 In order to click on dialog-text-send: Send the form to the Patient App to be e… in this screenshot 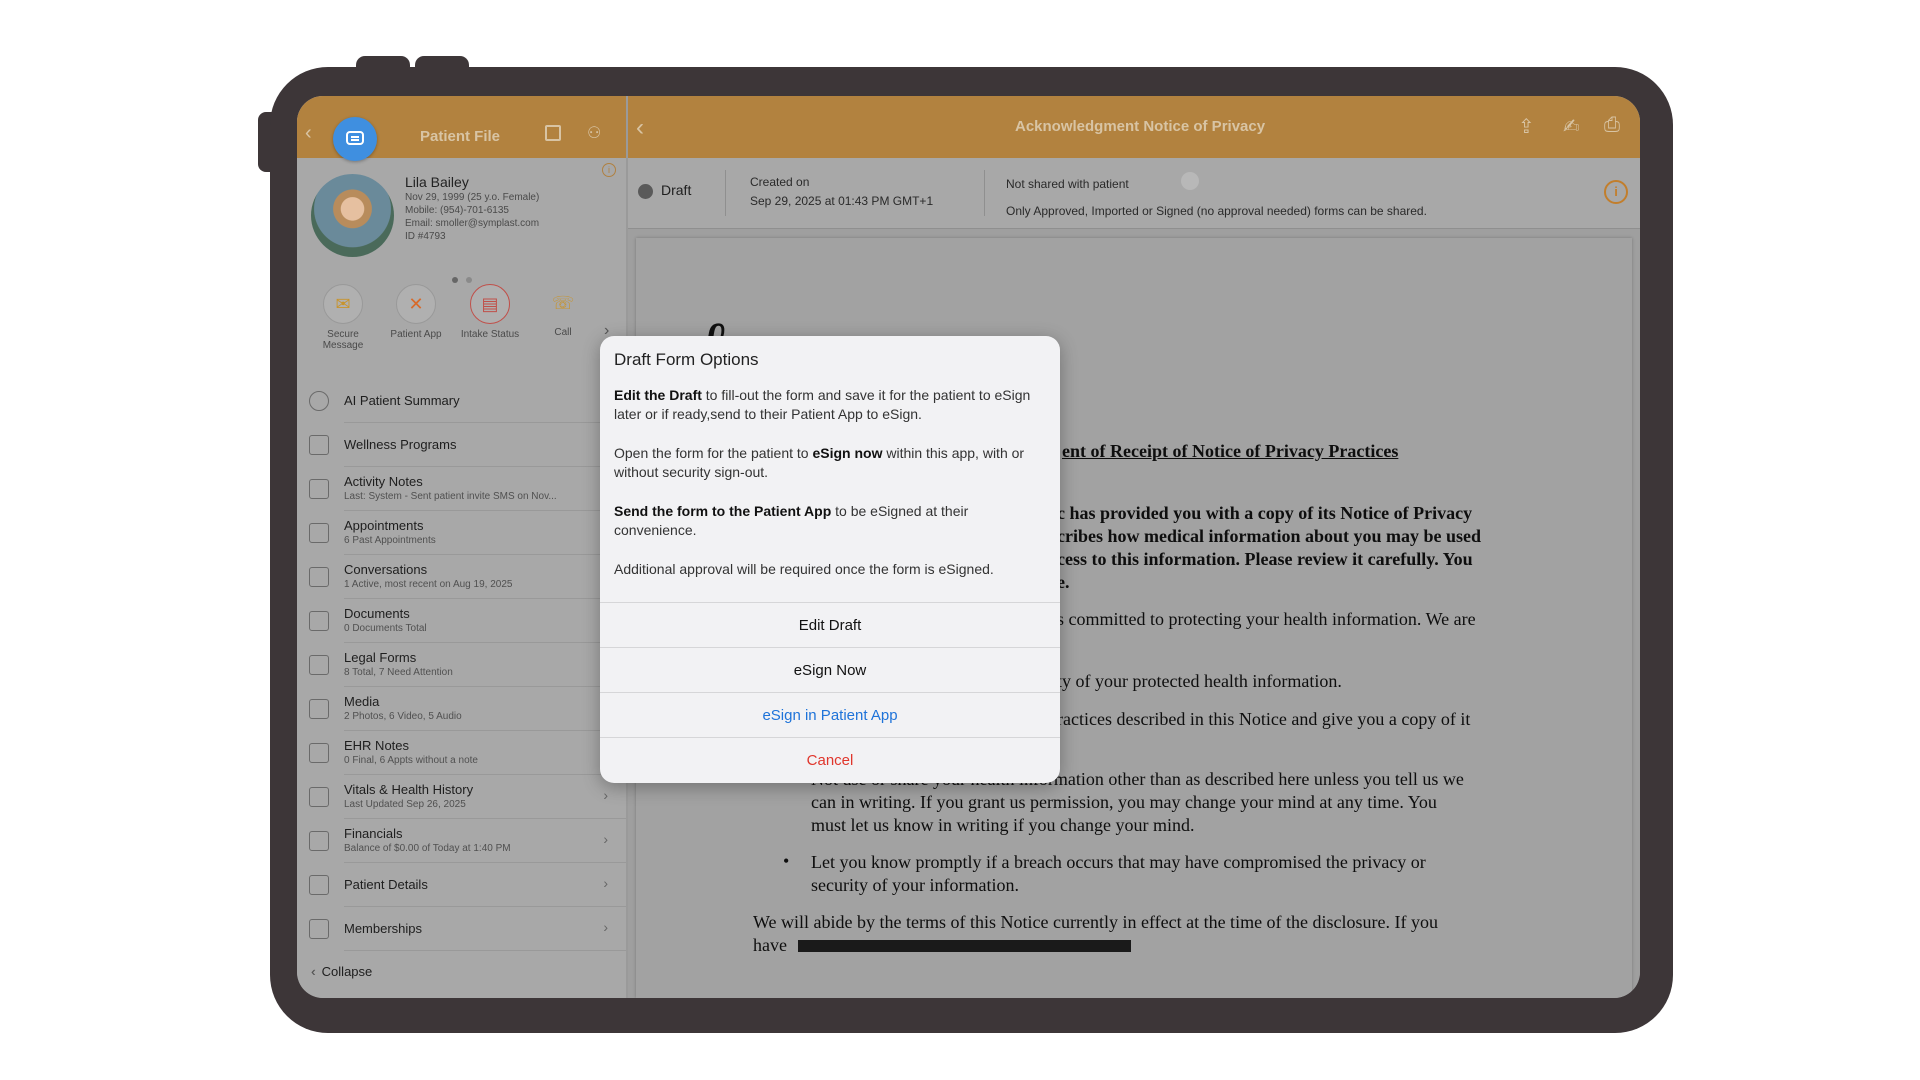, I will do `click(830, 521)`.